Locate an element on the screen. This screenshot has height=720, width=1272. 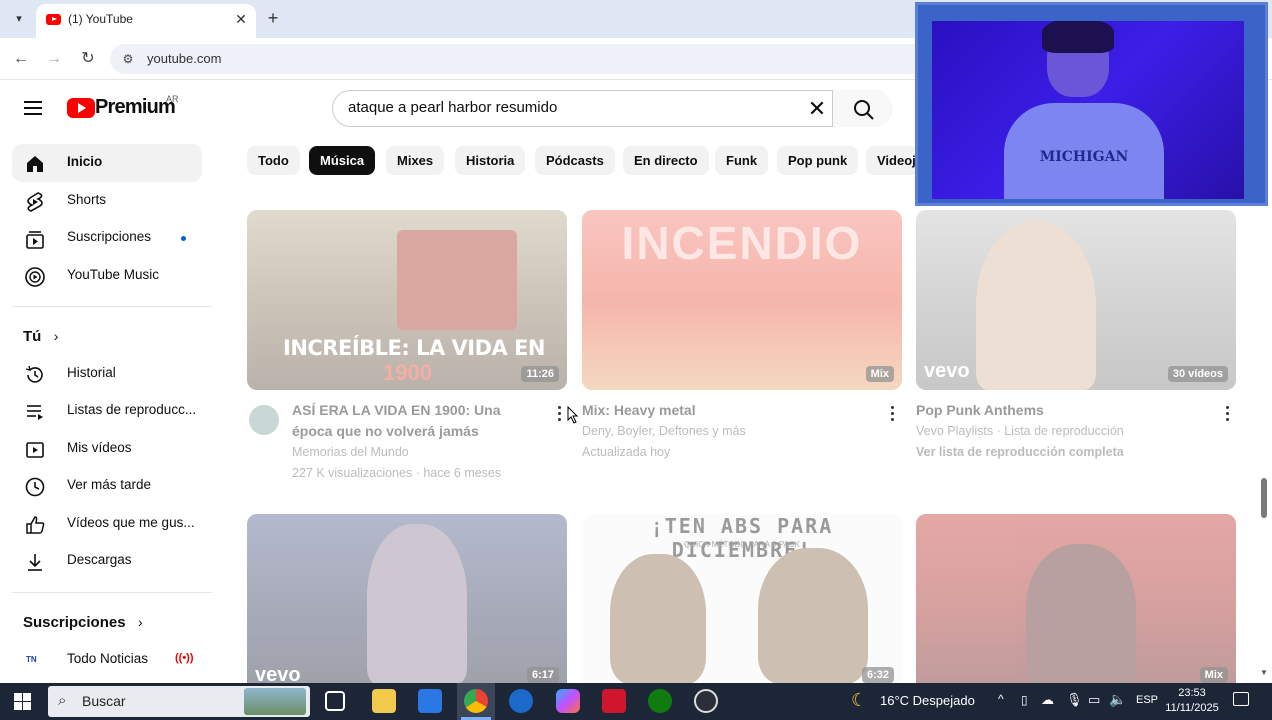
tn-channel-icon: TN is located at coordinates (31, 659).